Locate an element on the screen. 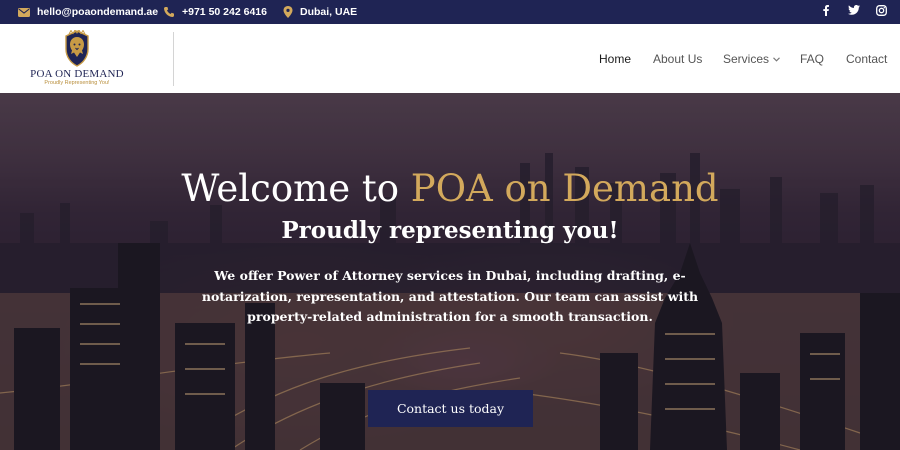 Image resolution: width=900 pixels, height=450 pixels. contact-us-button-label: Contact us today is located at coordinates (450, 408).